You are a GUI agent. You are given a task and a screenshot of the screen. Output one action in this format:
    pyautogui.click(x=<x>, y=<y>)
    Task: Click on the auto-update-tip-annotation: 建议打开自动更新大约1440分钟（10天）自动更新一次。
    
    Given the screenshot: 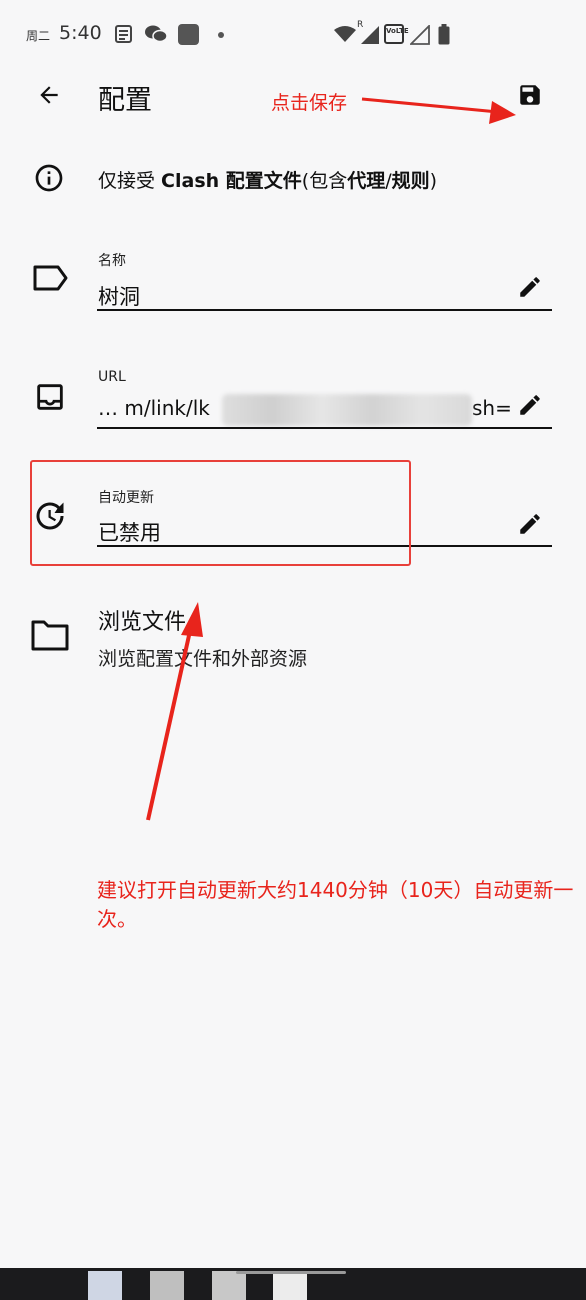 What is the action you would take?
    pyautogui.click(x=335, y=904)
    